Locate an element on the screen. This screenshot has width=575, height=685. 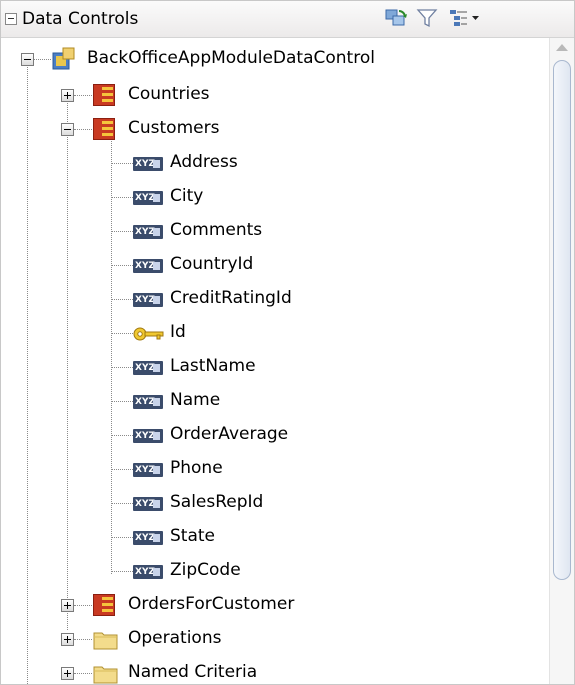
filter-icon is located at coordinates (428, 18).